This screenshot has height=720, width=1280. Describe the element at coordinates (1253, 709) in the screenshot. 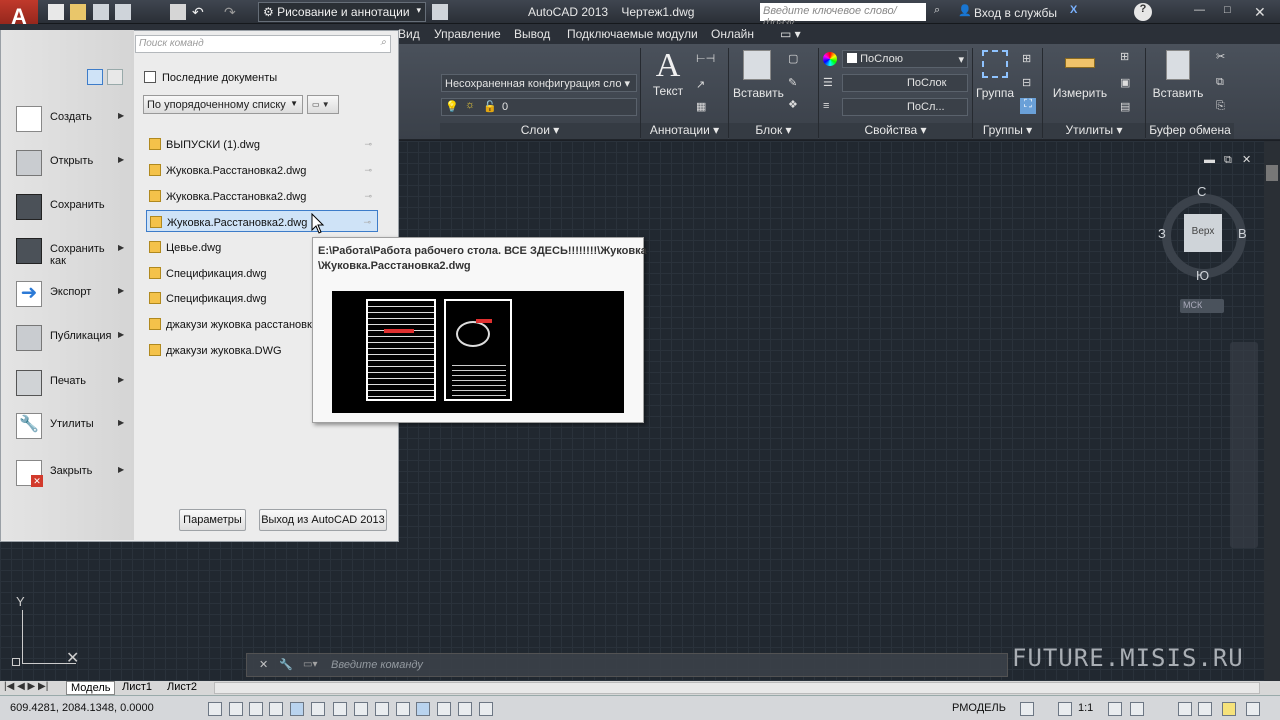

I see `clean-screen-icon` at that location.